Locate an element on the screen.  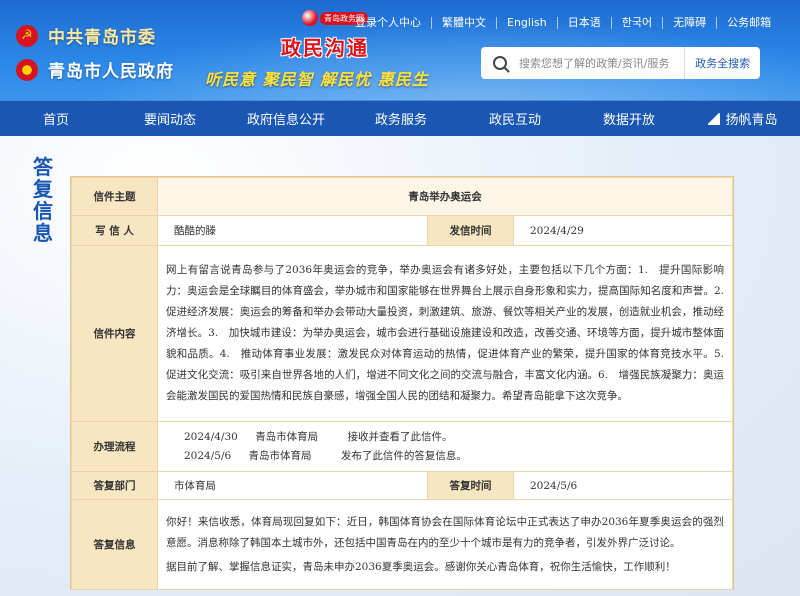
globe-icon is located at coordinates (310, 18).